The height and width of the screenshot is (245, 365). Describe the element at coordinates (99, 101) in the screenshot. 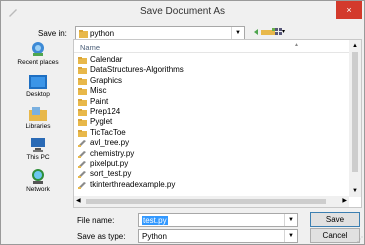

I see `list-item-label: Paint` at that location.